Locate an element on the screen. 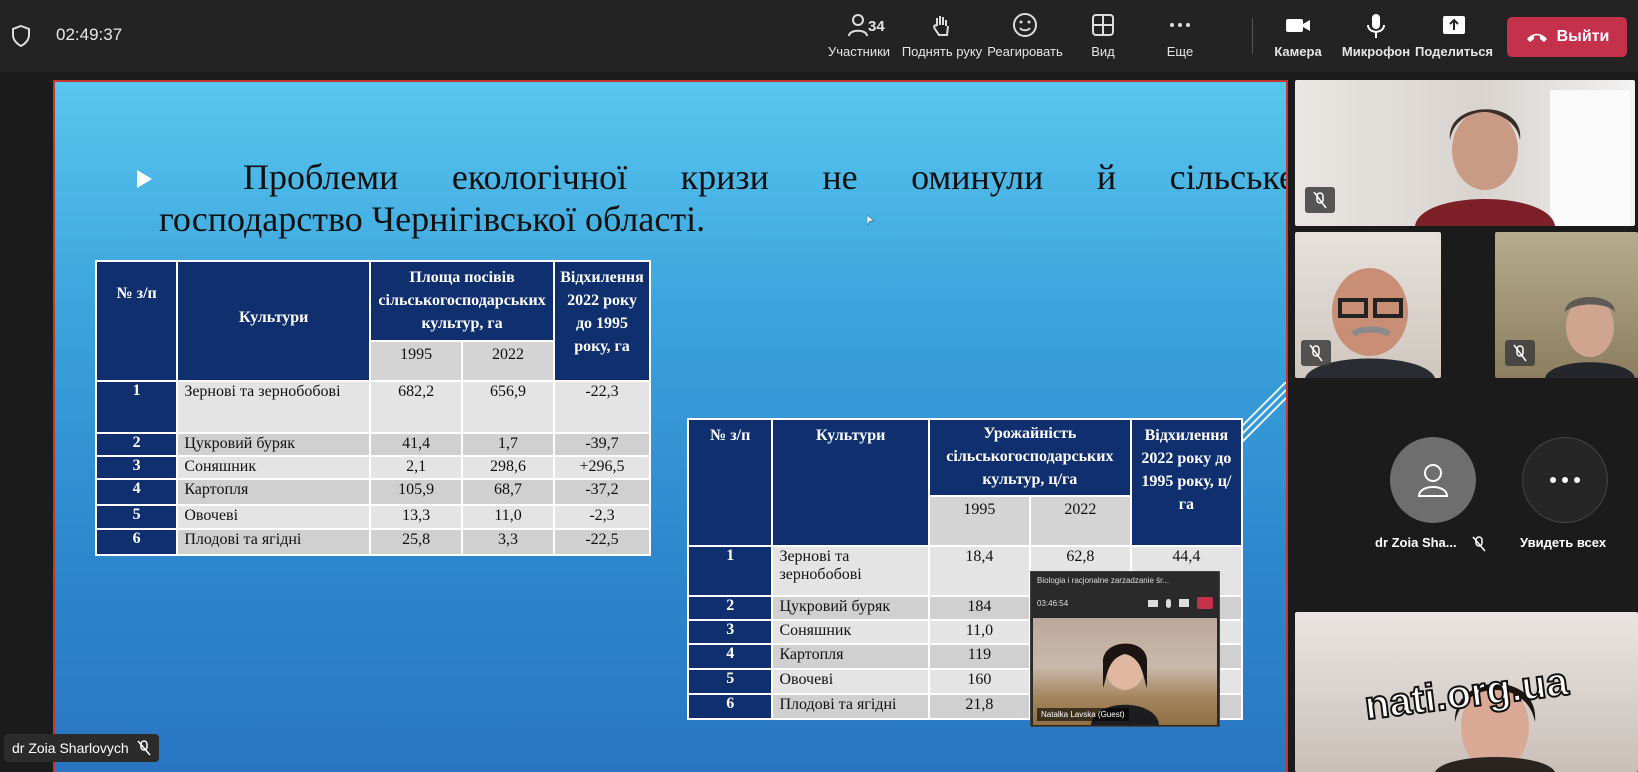  leave-button: Выйти is located at coordinates (1567, 37).